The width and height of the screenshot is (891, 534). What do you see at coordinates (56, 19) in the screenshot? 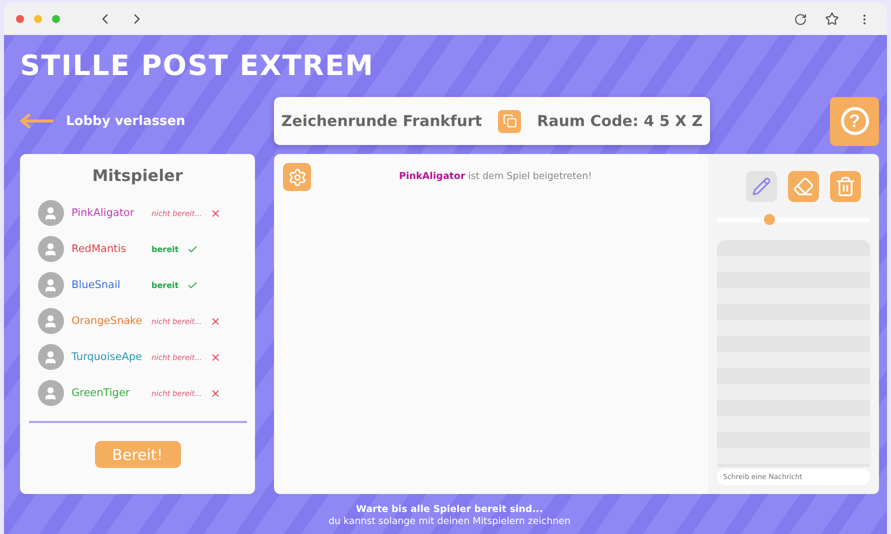
I see `maximize-dot-icon` at bounding box center [56, 19].